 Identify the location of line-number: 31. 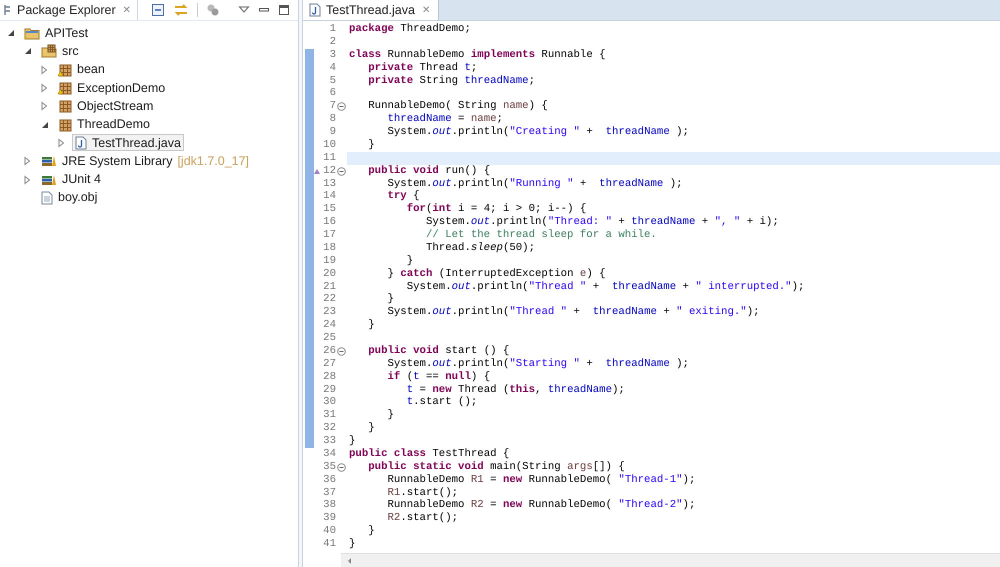
(329, 415).